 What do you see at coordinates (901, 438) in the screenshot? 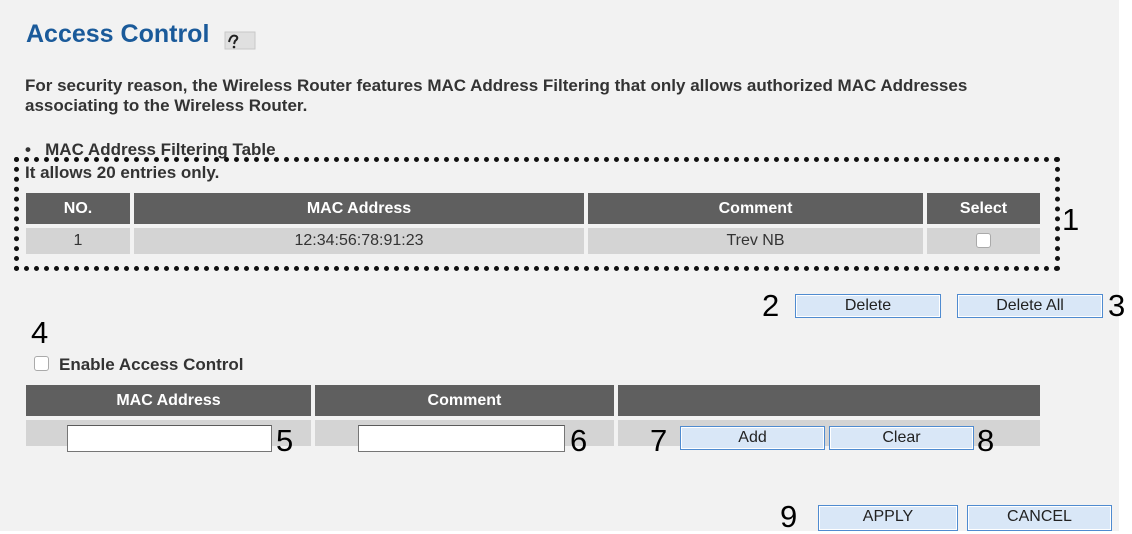
I see `clear-button: Clear` at bounding box center [901, 438].